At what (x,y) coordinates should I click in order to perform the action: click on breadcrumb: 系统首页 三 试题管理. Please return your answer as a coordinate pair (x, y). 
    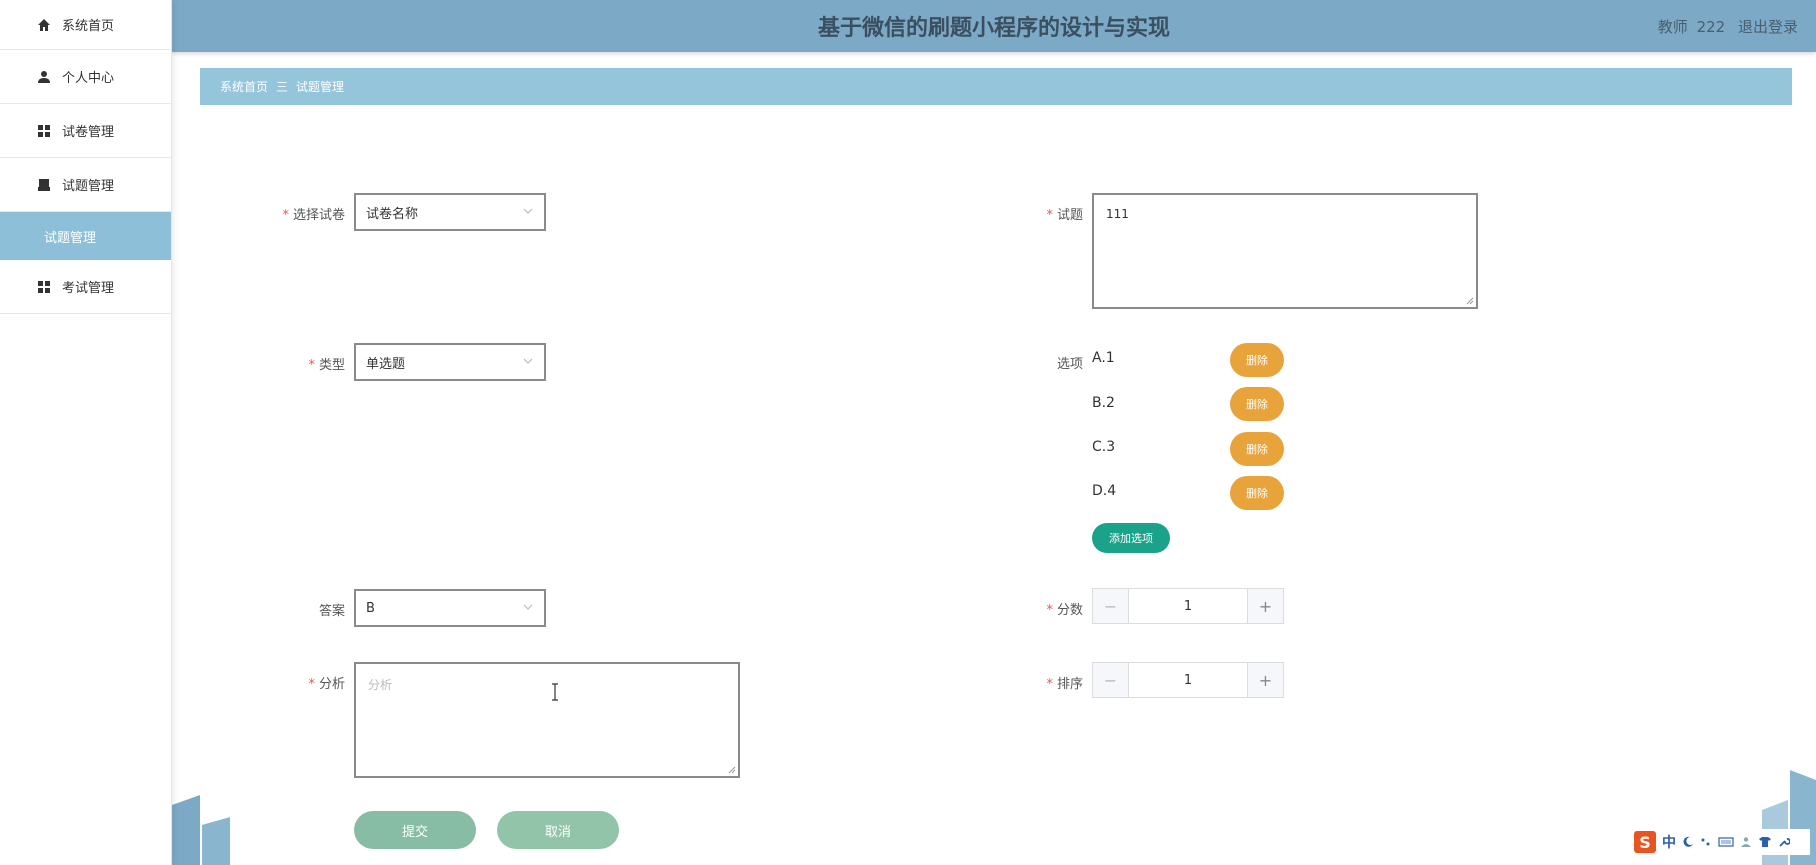
    Looking at the image, I should click on (996, 86).